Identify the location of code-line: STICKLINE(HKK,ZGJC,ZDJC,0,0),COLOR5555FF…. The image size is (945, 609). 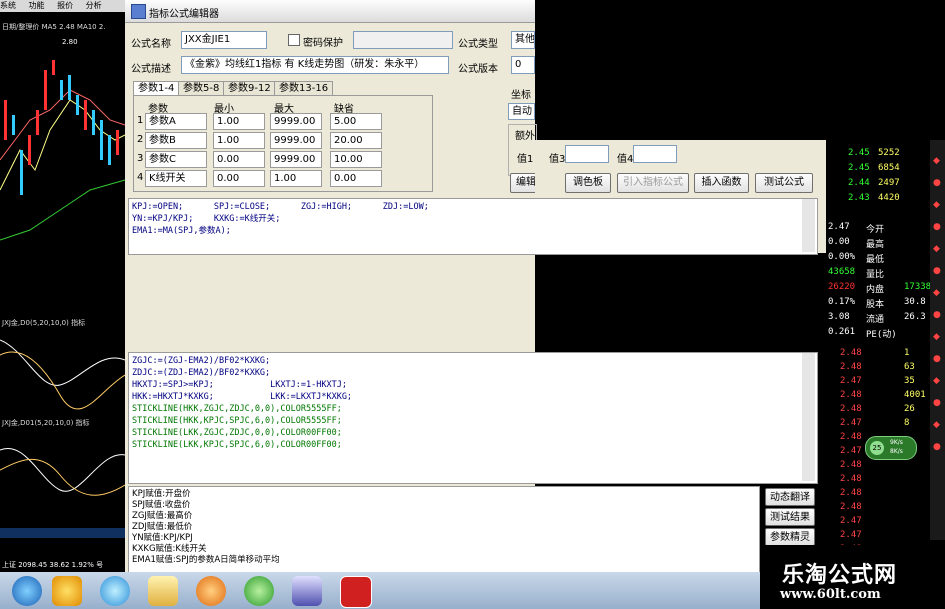
(237, 409).